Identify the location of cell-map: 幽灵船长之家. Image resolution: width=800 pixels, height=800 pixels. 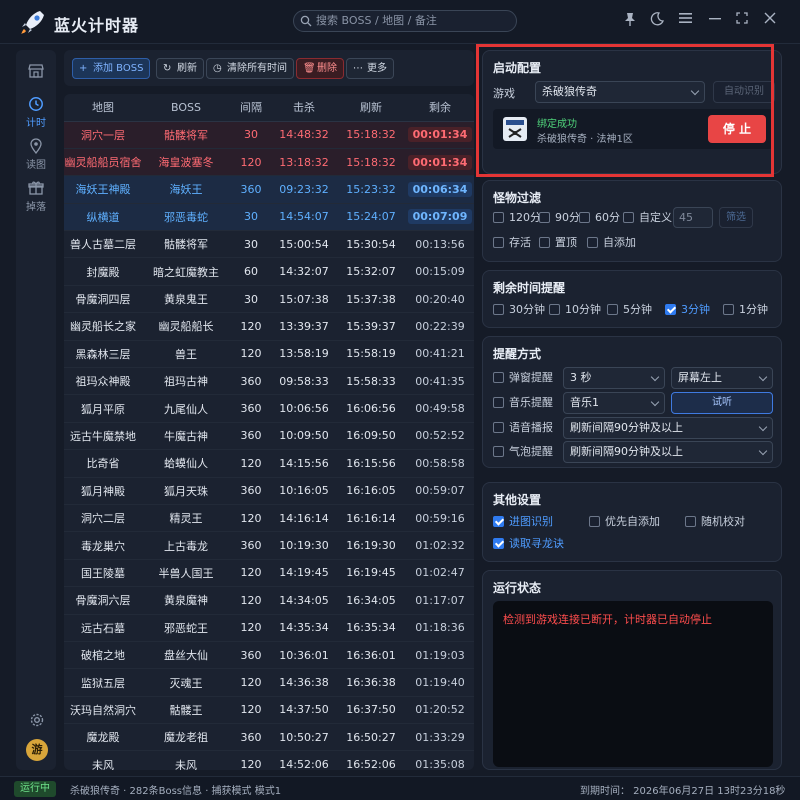
(103, 326).